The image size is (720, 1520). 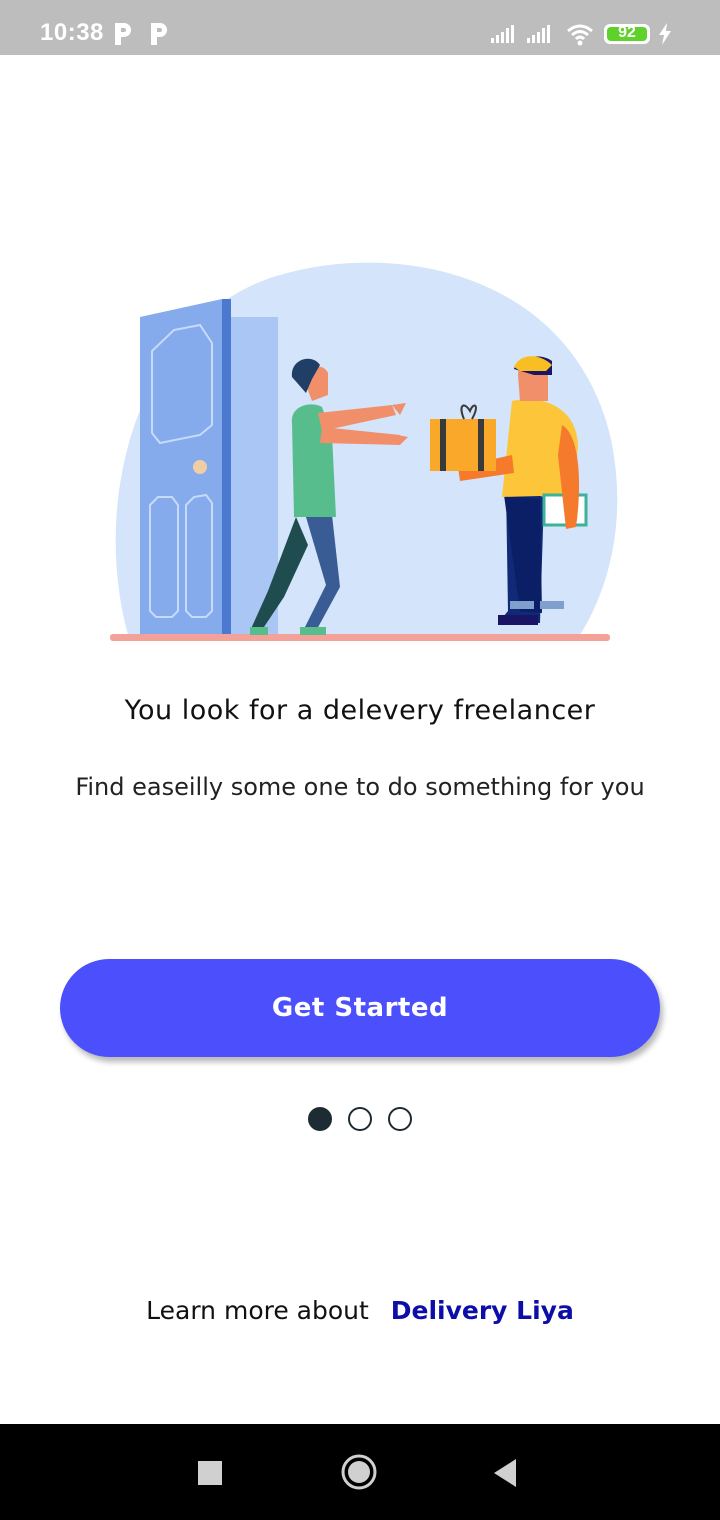 I want to click on navigation-bar, so click(x=360, y=1472).